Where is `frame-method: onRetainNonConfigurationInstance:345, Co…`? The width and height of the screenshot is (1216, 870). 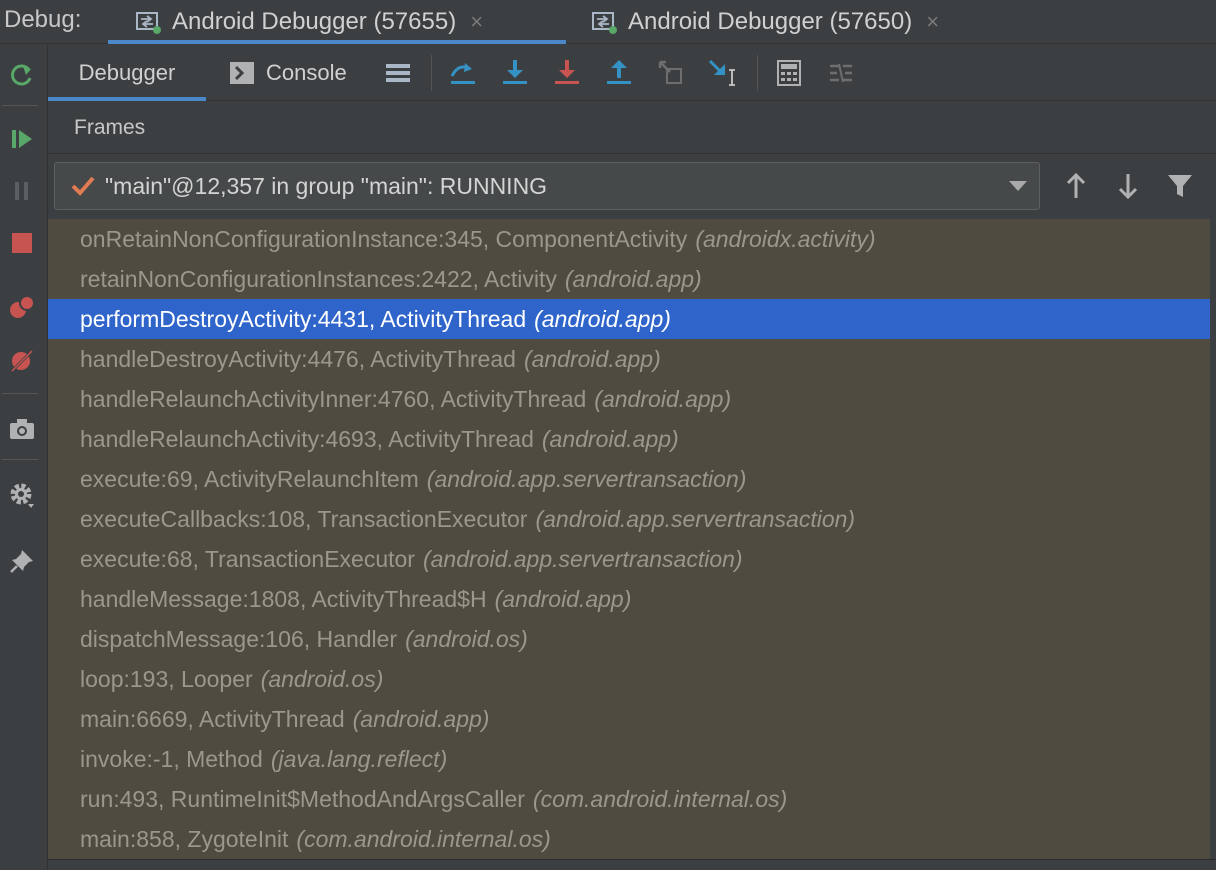 frame-method: onRetainNonConfigurationInstance:345, Co… is located at coordinates (384, 238).